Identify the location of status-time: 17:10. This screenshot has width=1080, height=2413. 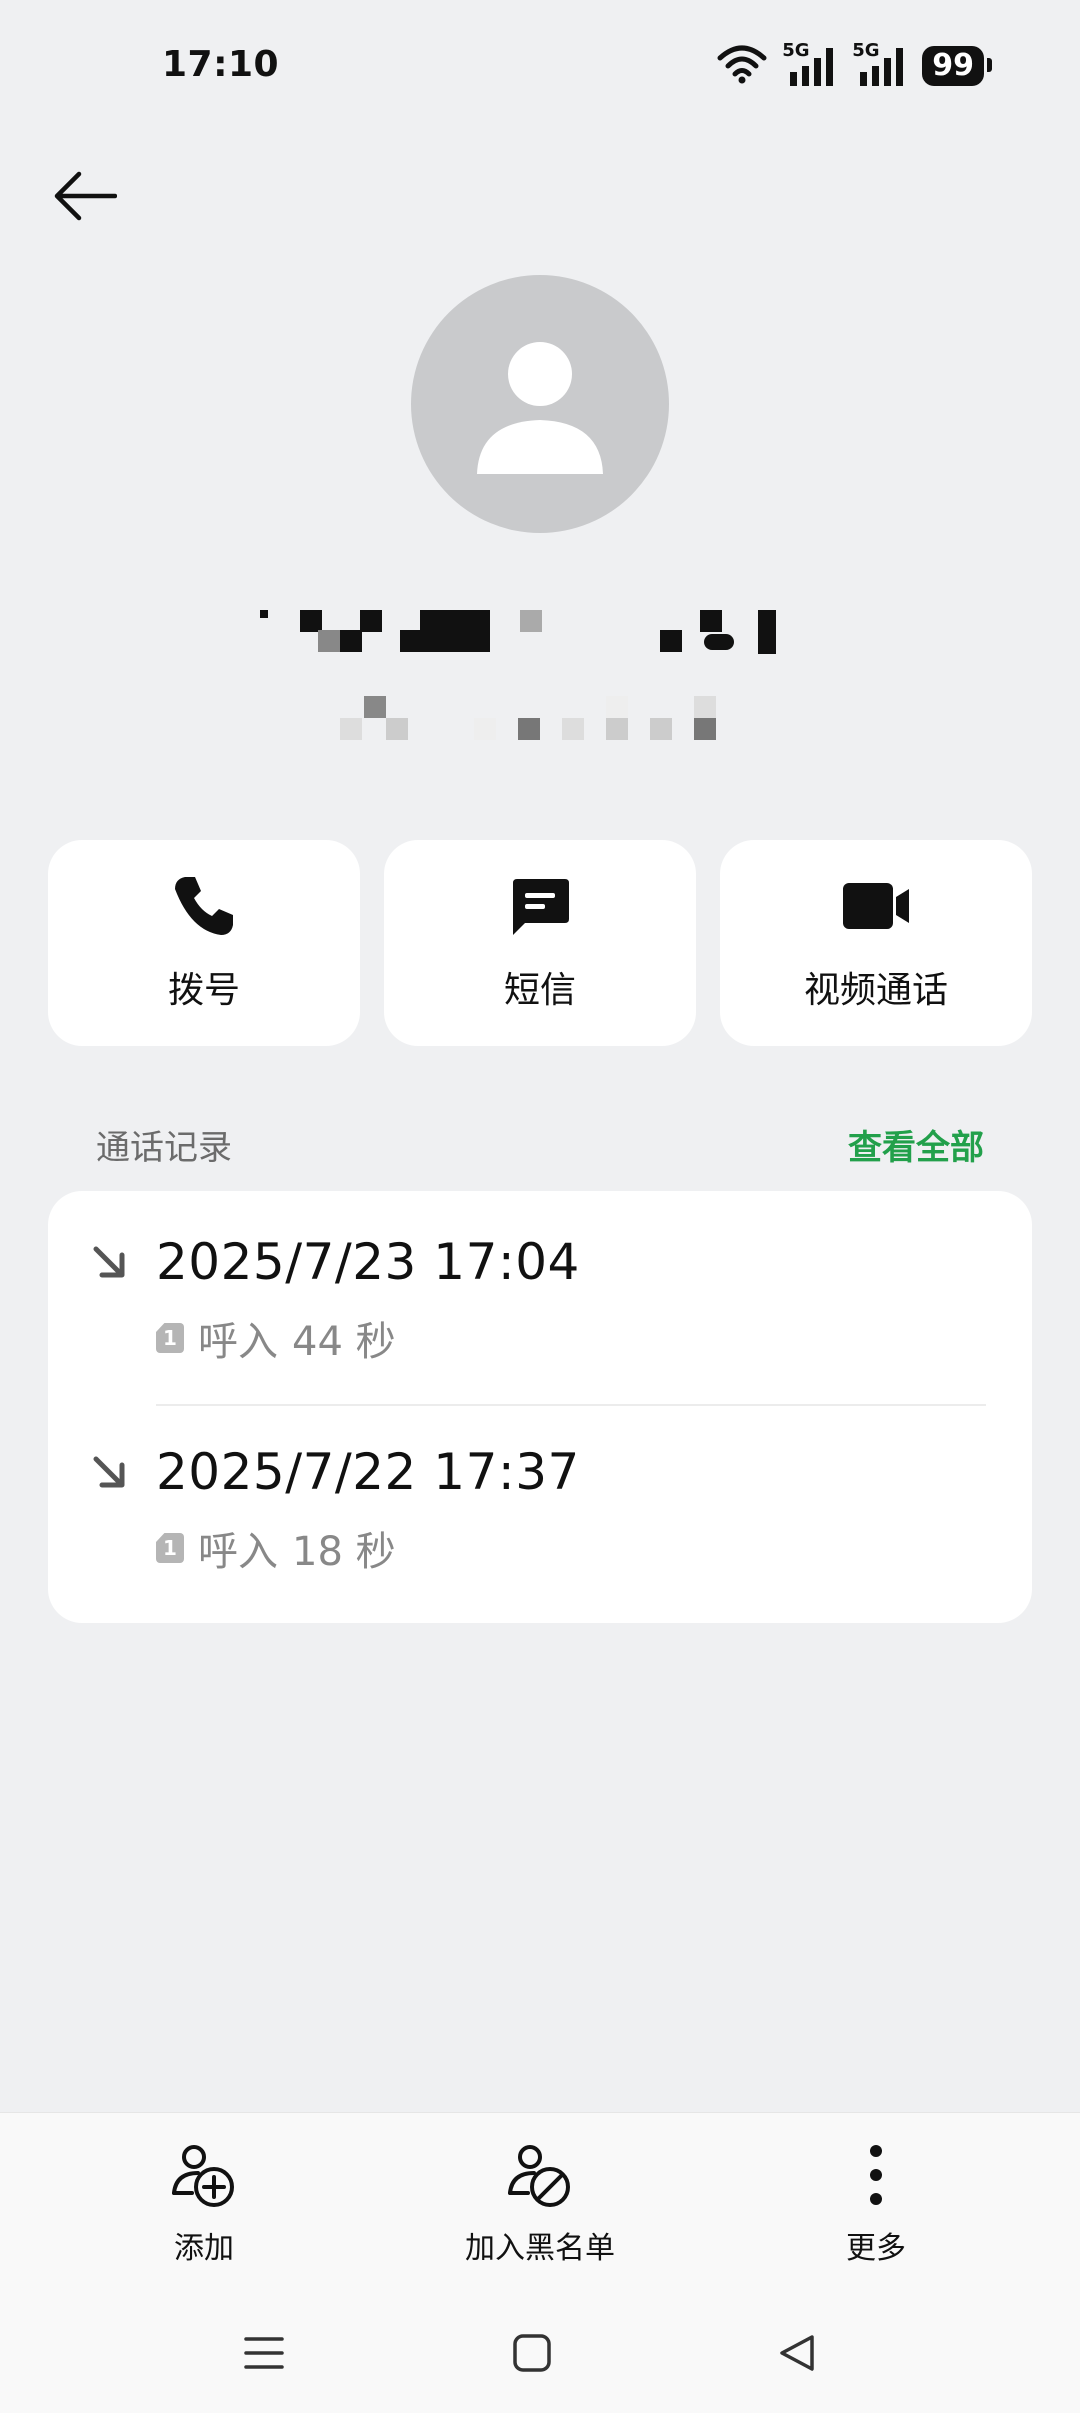
(221, 64).